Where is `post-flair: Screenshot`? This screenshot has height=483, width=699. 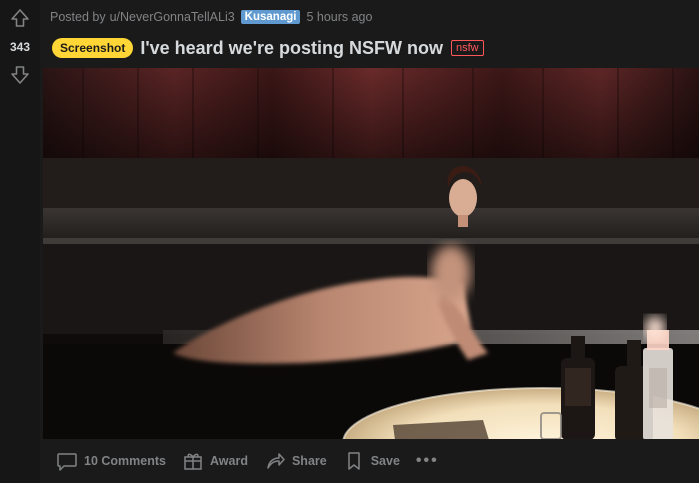 post-flair: Screenshot is located at coordinates (93, 48).